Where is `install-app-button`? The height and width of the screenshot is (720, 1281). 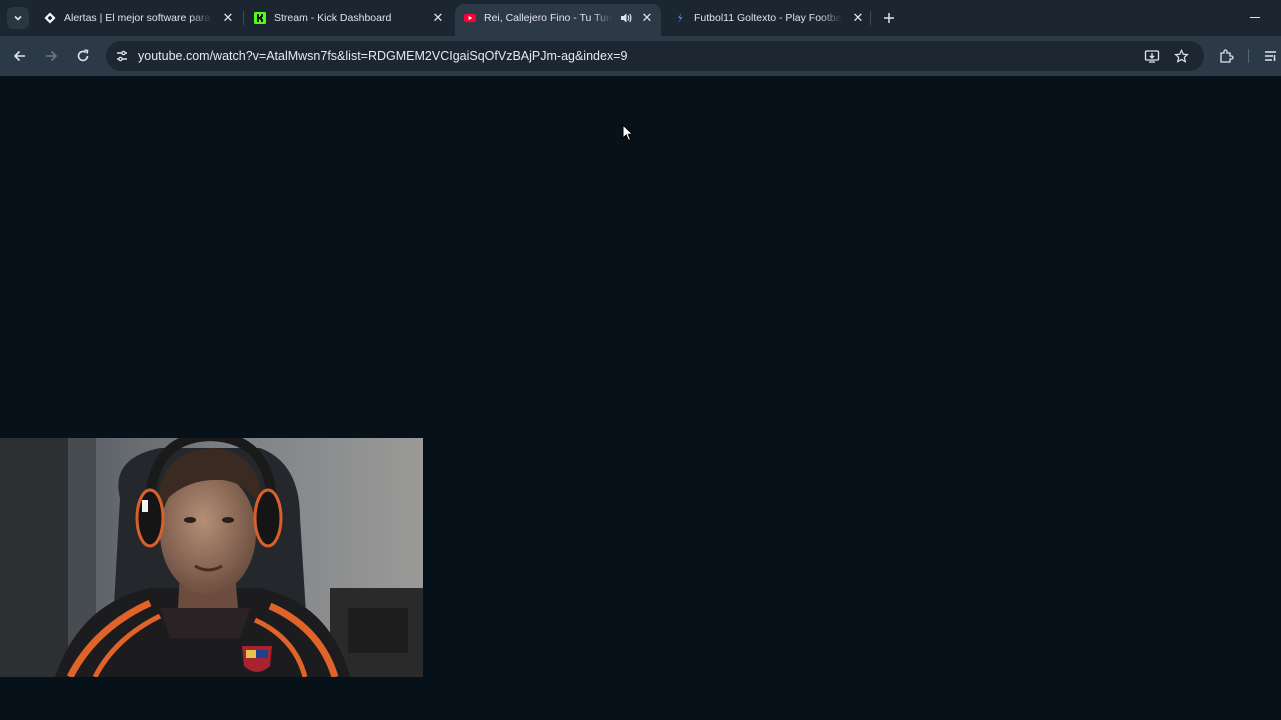
install-app-button is located at coordinates (1152, 56).